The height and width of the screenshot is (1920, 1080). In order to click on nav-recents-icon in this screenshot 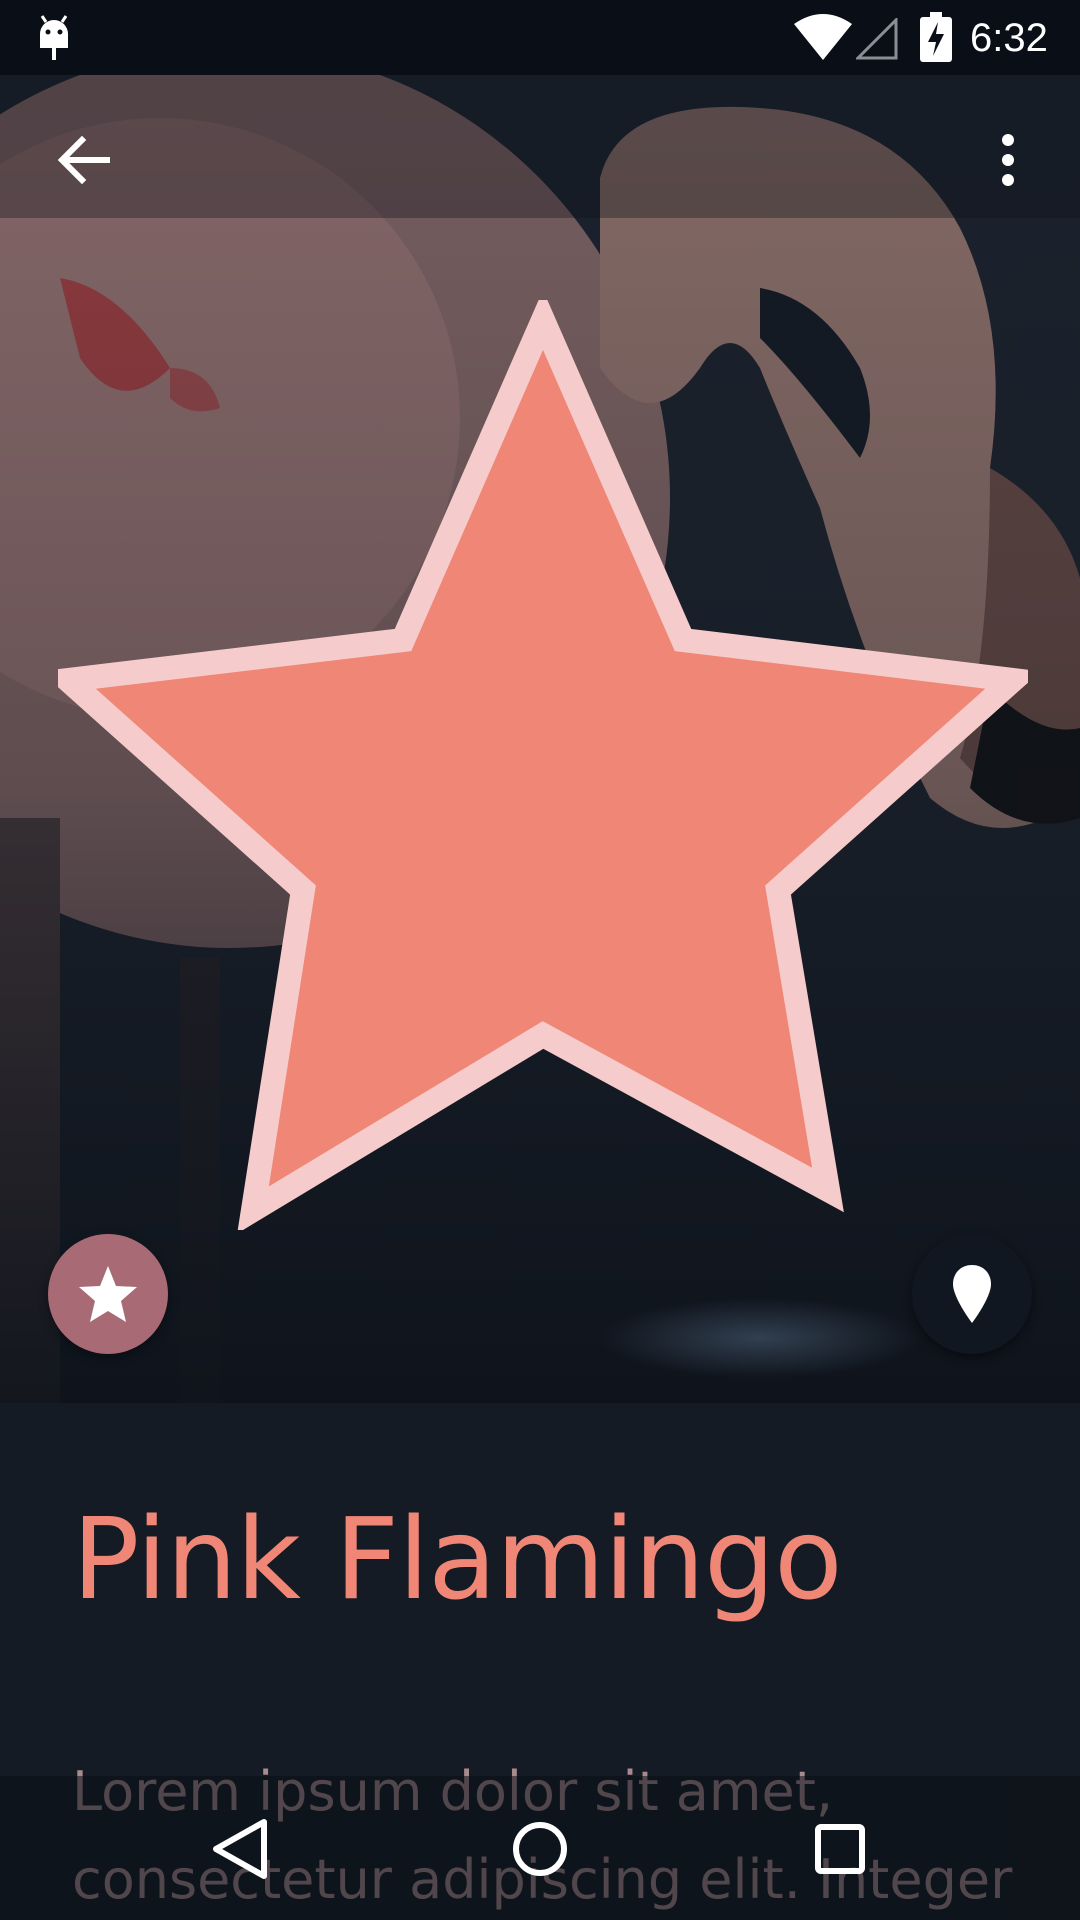, I will do `click(840, 1849)`.